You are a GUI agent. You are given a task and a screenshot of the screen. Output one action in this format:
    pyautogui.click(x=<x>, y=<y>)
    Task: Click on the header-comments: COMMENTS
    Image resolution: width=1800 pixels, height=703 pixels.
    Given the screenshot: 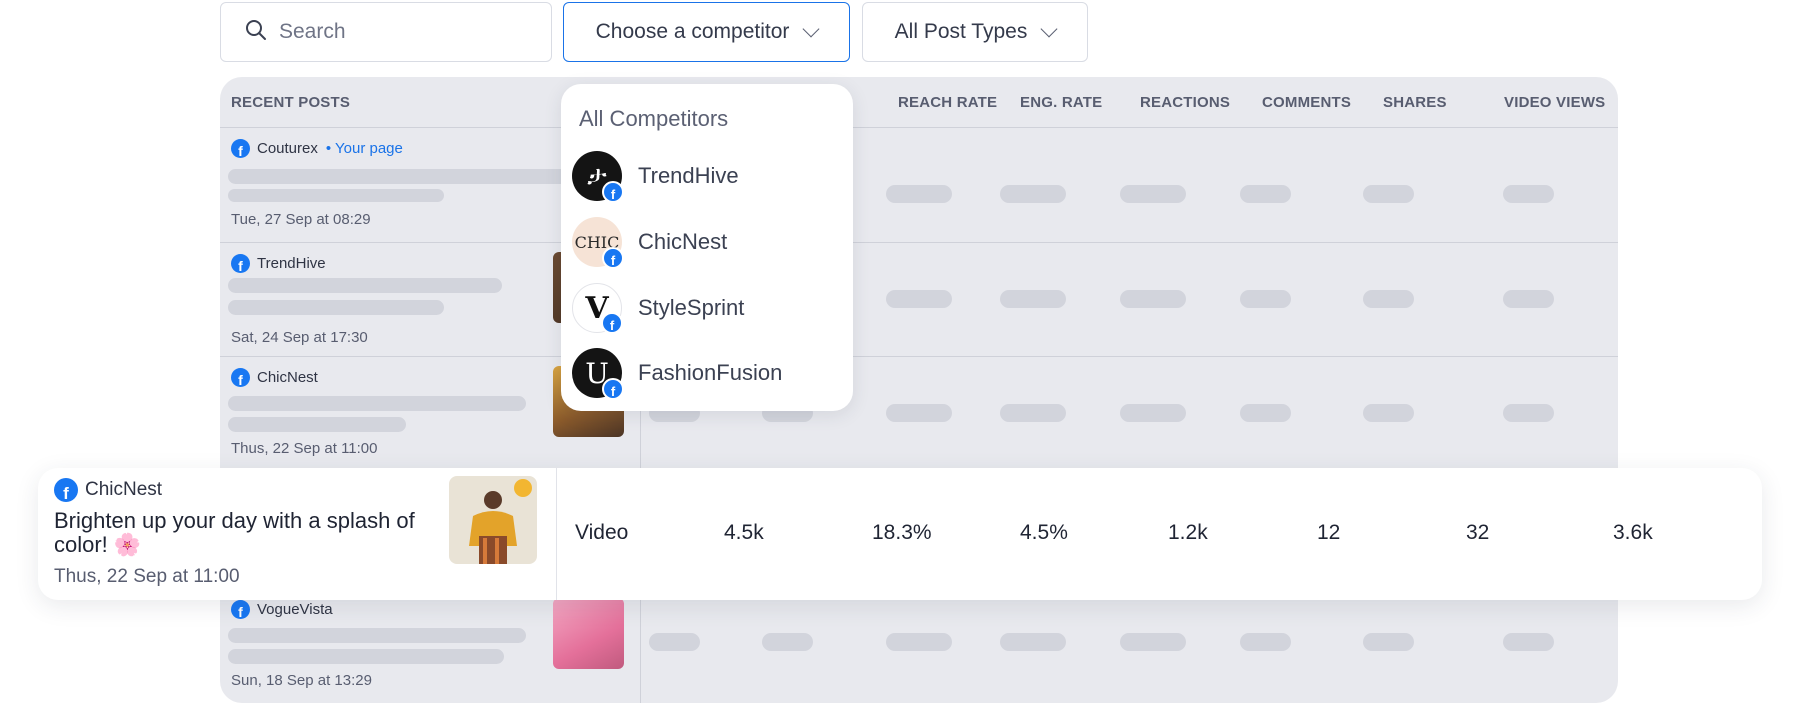 What is the action you would take?
    pyautogui.click(x=1306, y=102)
    